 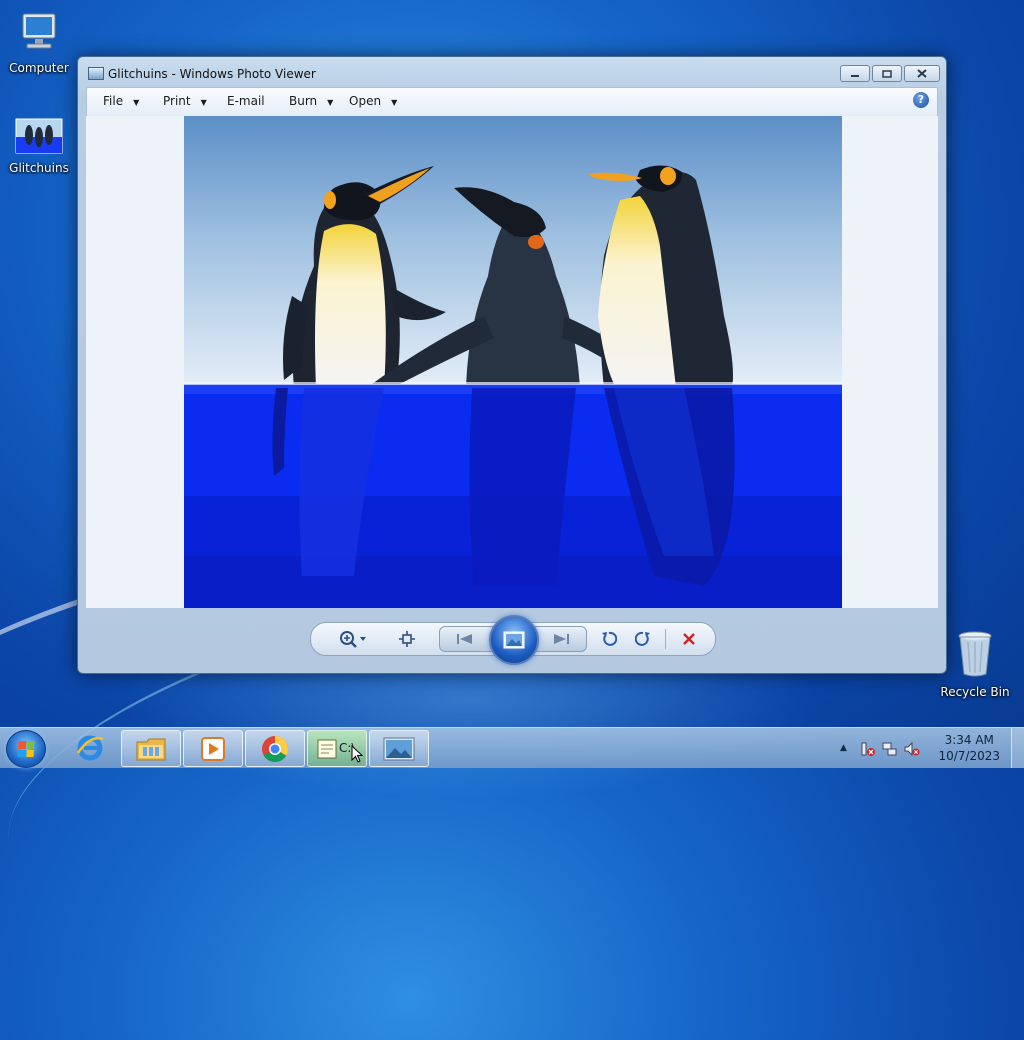 What do you see at coordinates (39, 137) in the screenshot?
I see `image-file-icon` at bounding box center [39, 137].